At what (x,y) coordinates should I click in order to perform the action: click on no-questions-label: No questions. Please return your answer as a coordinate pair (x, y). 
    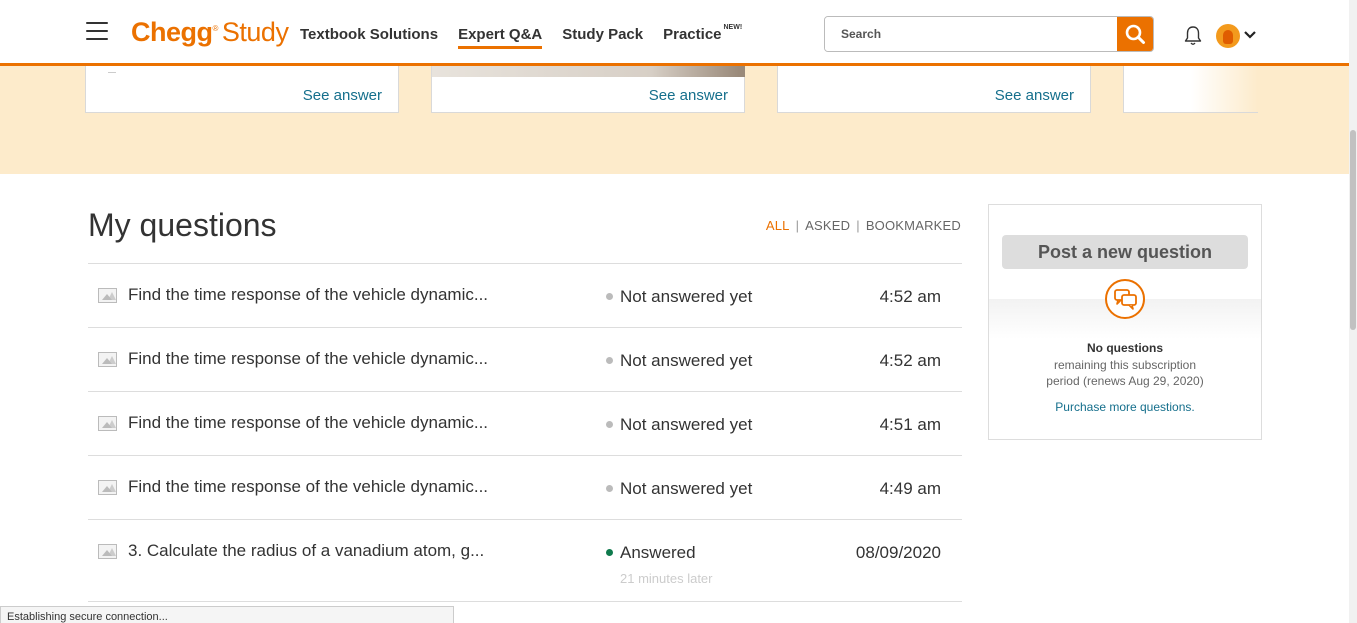
    Looking at the image, I should click on (1124, 348).